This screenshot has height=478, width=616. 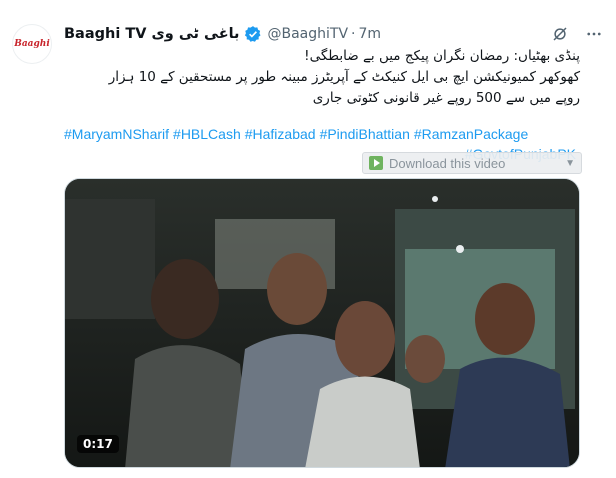 I want to click on video-duration: 0:17, so click(x=98, y=444).